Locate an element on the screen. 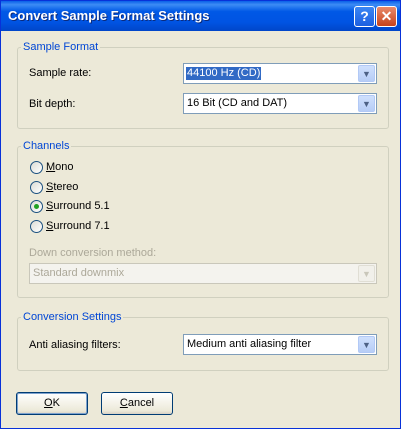 This screenshot has height=429, width=401. radio-dot-icon is located at coordinates (36, 206).